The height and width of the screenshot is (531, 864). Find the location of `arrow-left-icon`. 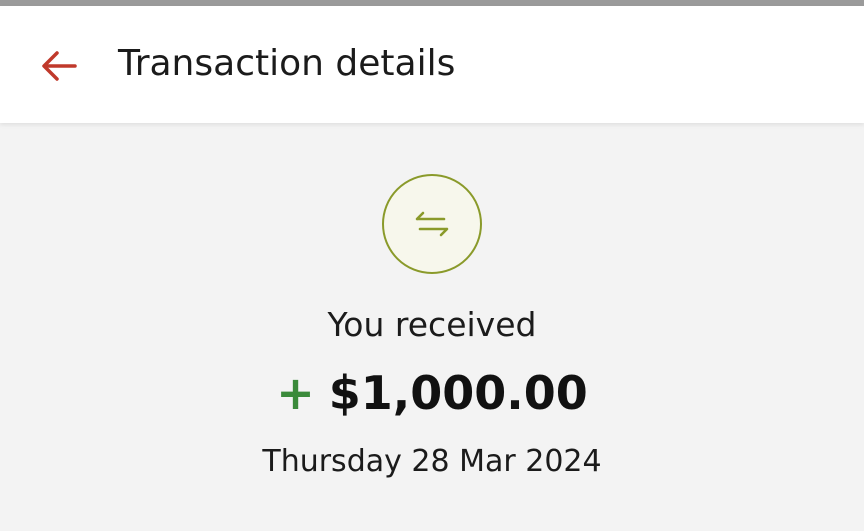

arrow-left-icon is located at coordinates (59, 66).